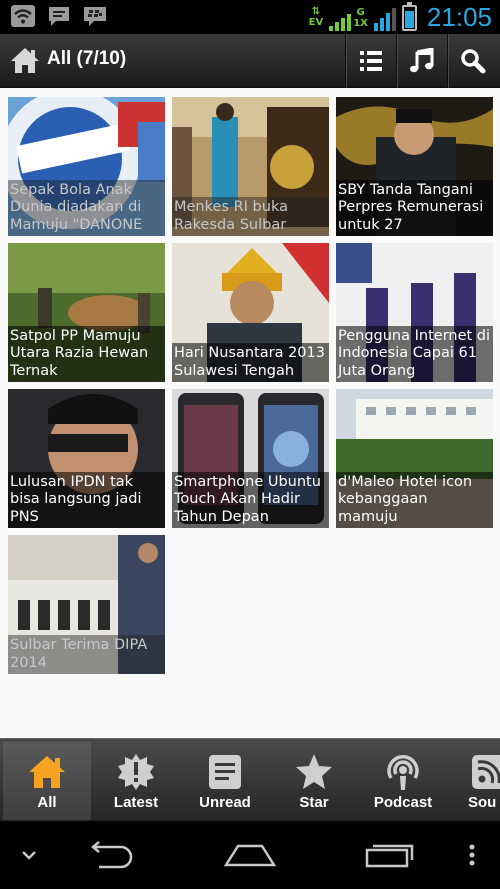 The width and height of the screenshot is (500, 889). What do you see at coordinates (403, 802) in the screenshot?
I see `tab-label: Podcast` at bounding box center [403, 802].